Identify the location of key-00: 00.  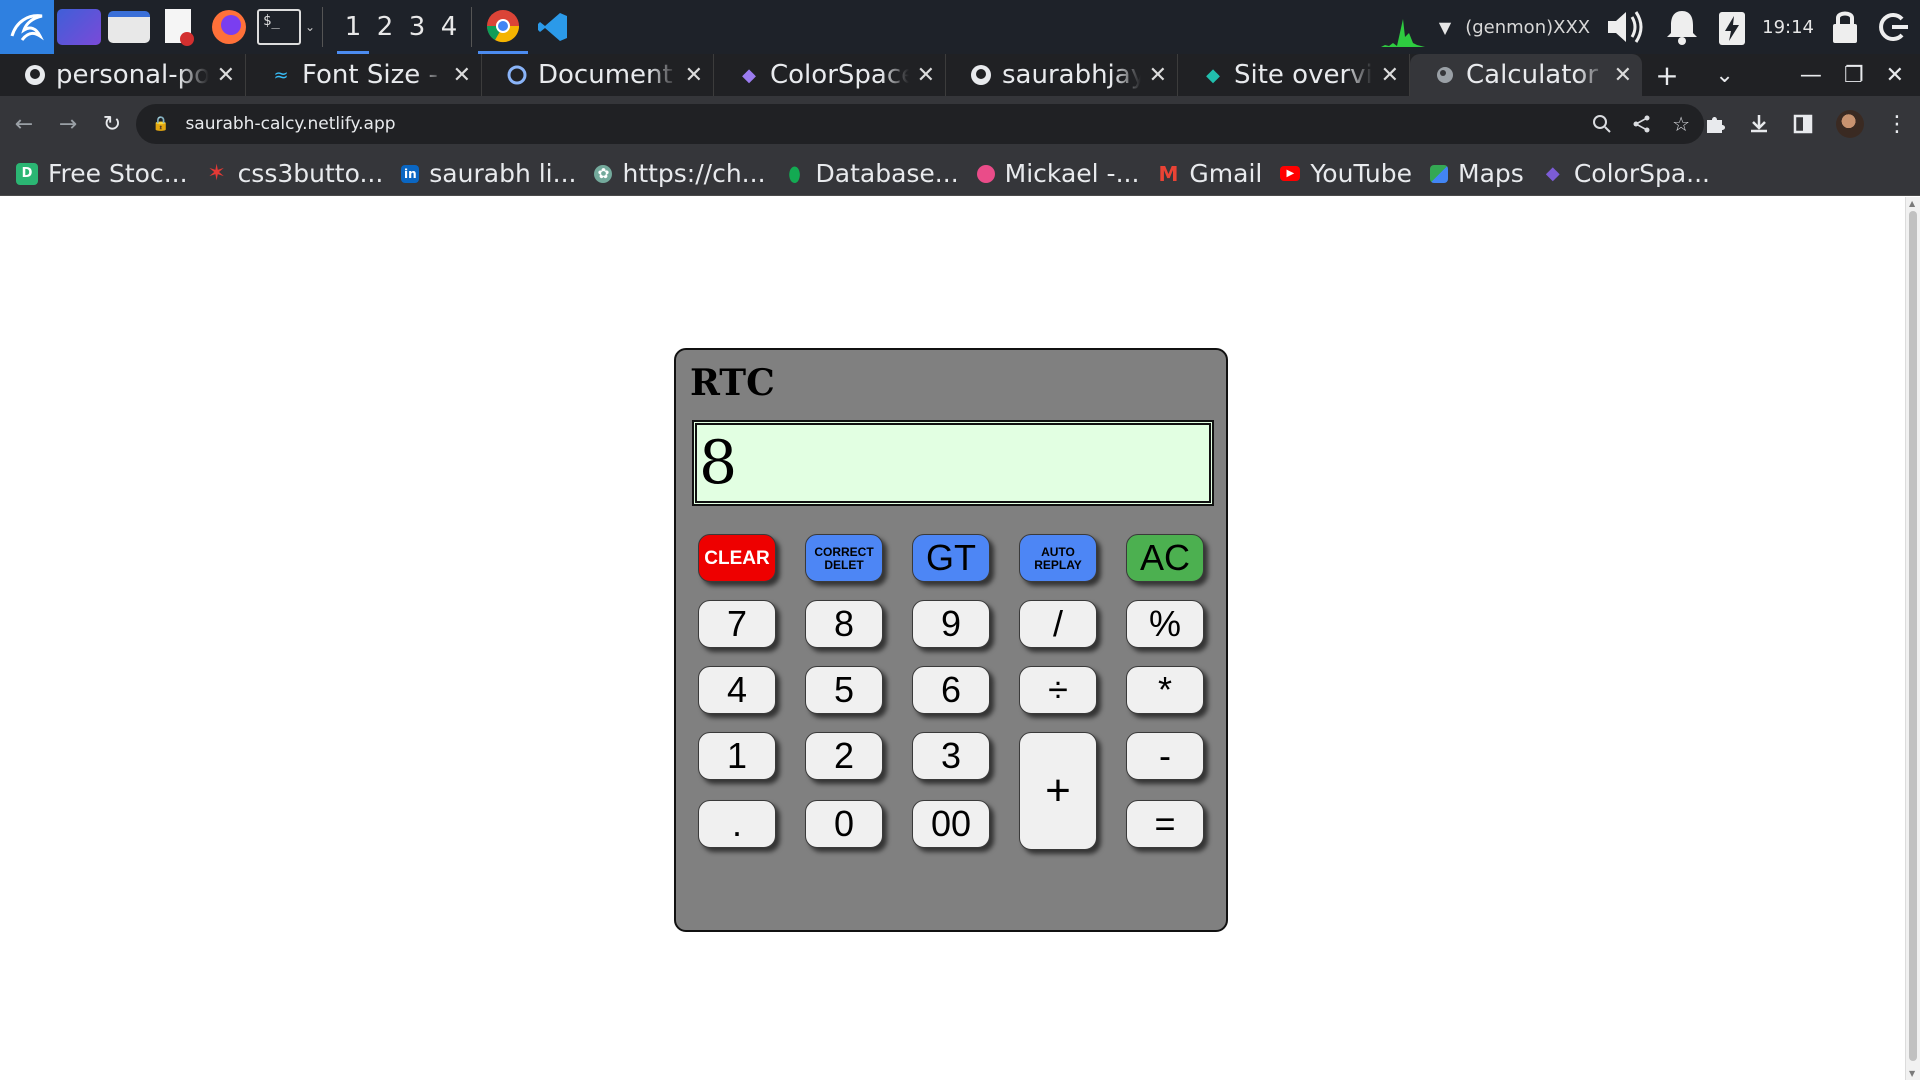
(951, 824).